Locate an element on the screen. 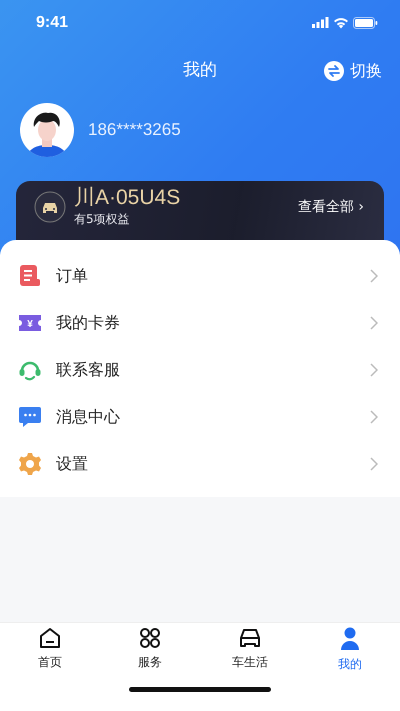 This screenshot has height=711, width=400. battery-icon is located at coordinates (365, 22).